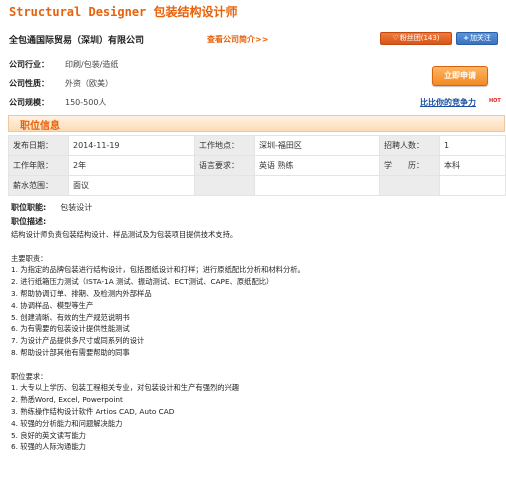 The width and height of the screenshot is (506, 480). I want to click on section-header: 职位信息, so click(256, 123).